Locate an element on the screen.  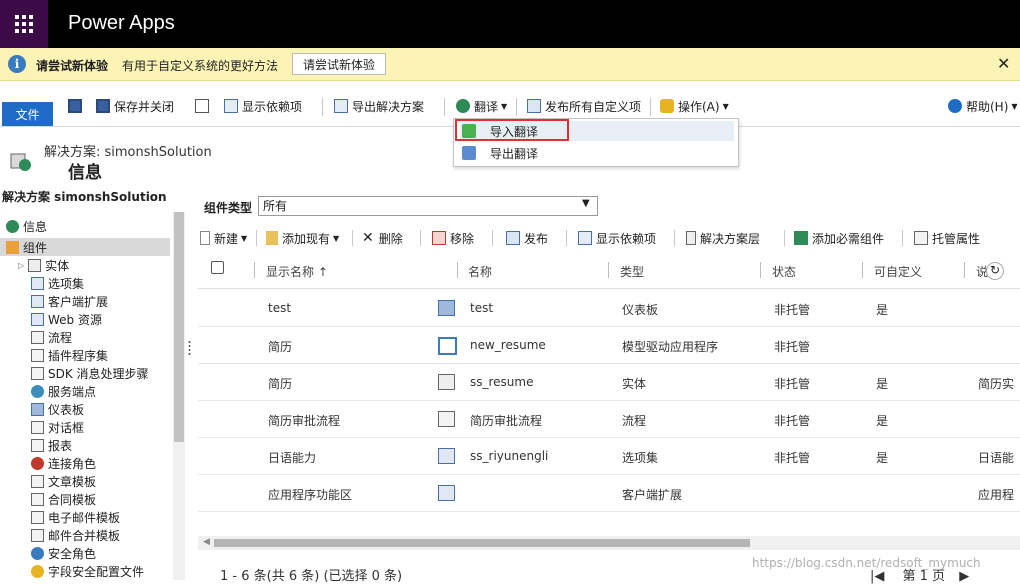
remove-label: 移除 is located at coordinates (462, 238).